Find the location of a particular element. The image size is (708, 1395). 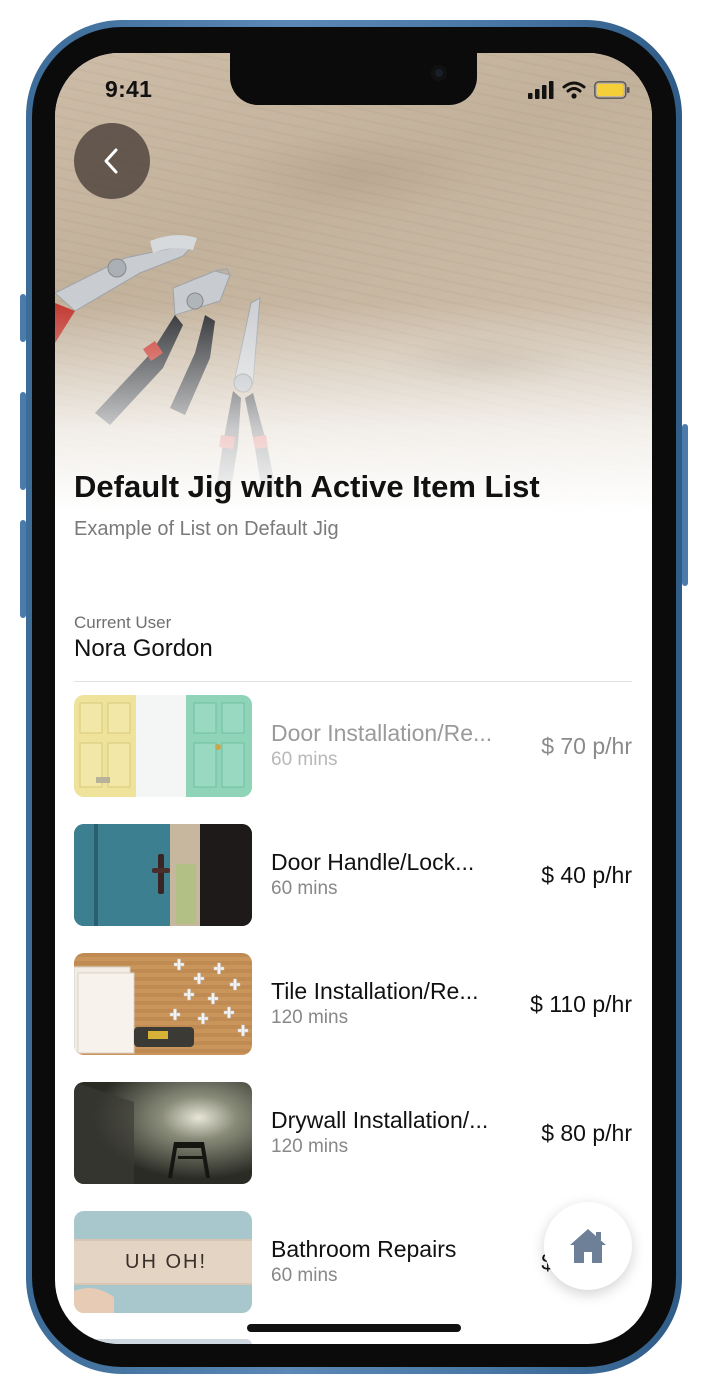

back-button is located at coordinates (112, 161).